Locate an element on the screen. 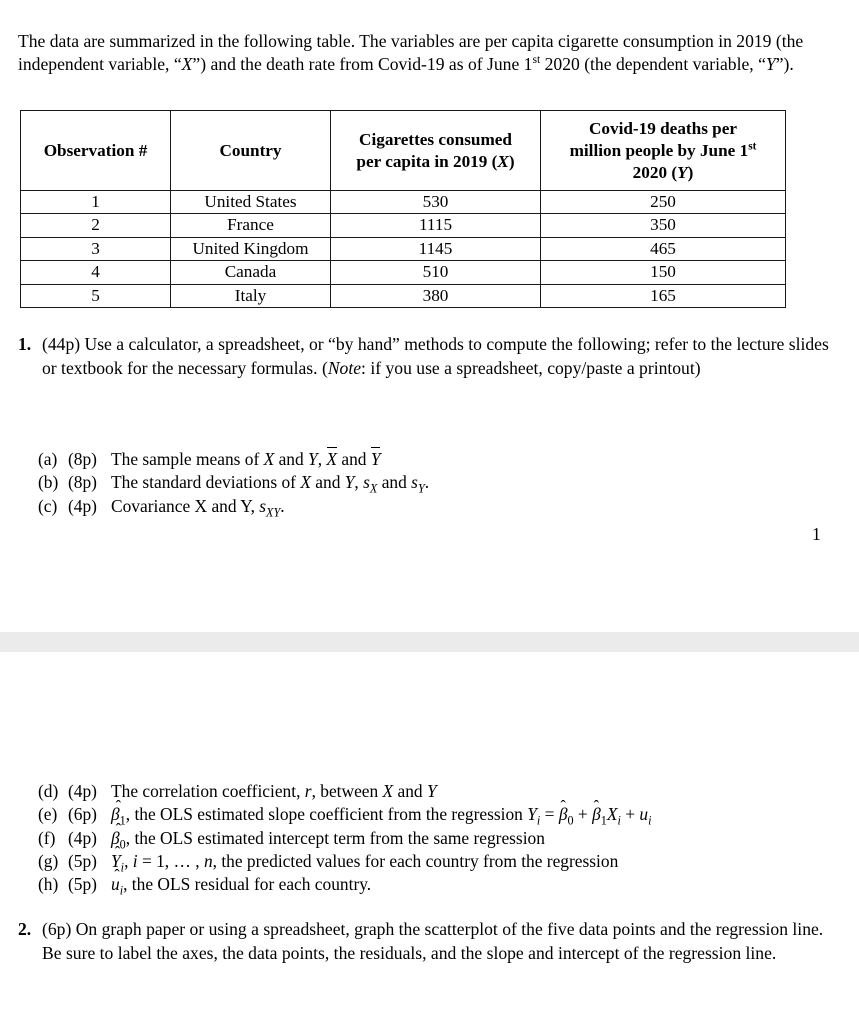 This screenshot has height=1024, width=859. subitem-b-sy-s: s is located at coordinates (414, 482).